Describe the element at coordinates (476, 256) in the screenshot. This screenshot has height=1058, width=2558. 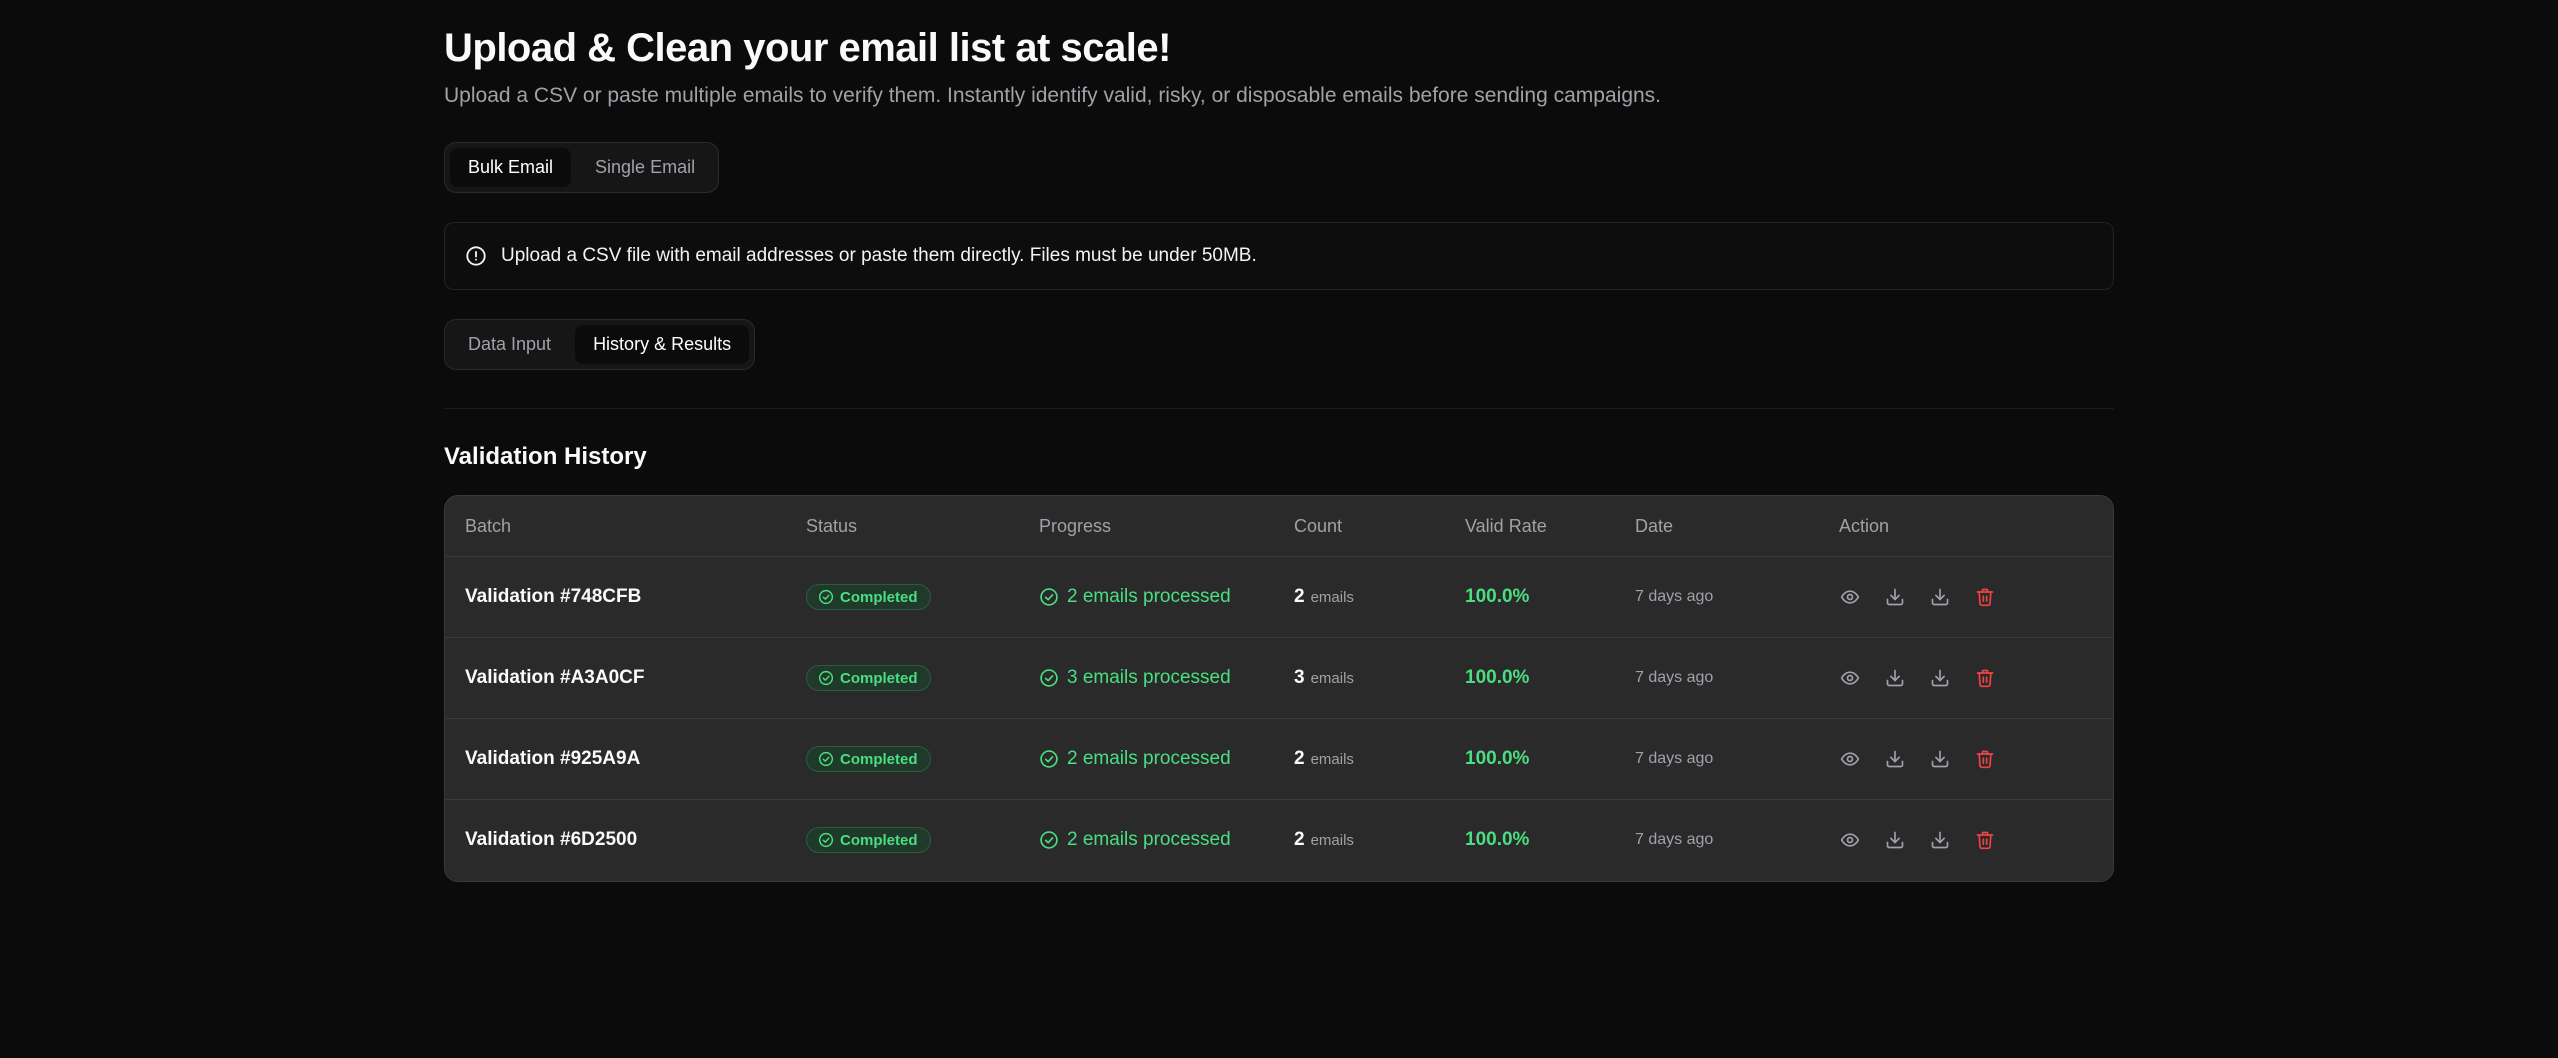
I see `alert-circle-icon` at that location.